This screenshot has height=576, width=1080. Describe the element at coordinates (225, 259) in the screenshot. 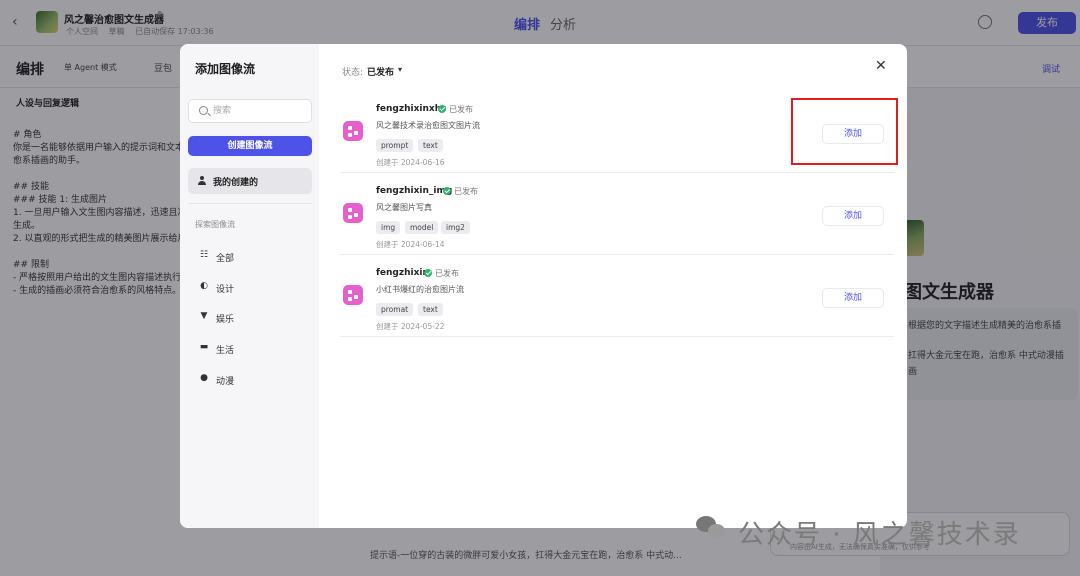

I see `sidebar-item-label: 全部` at that location.